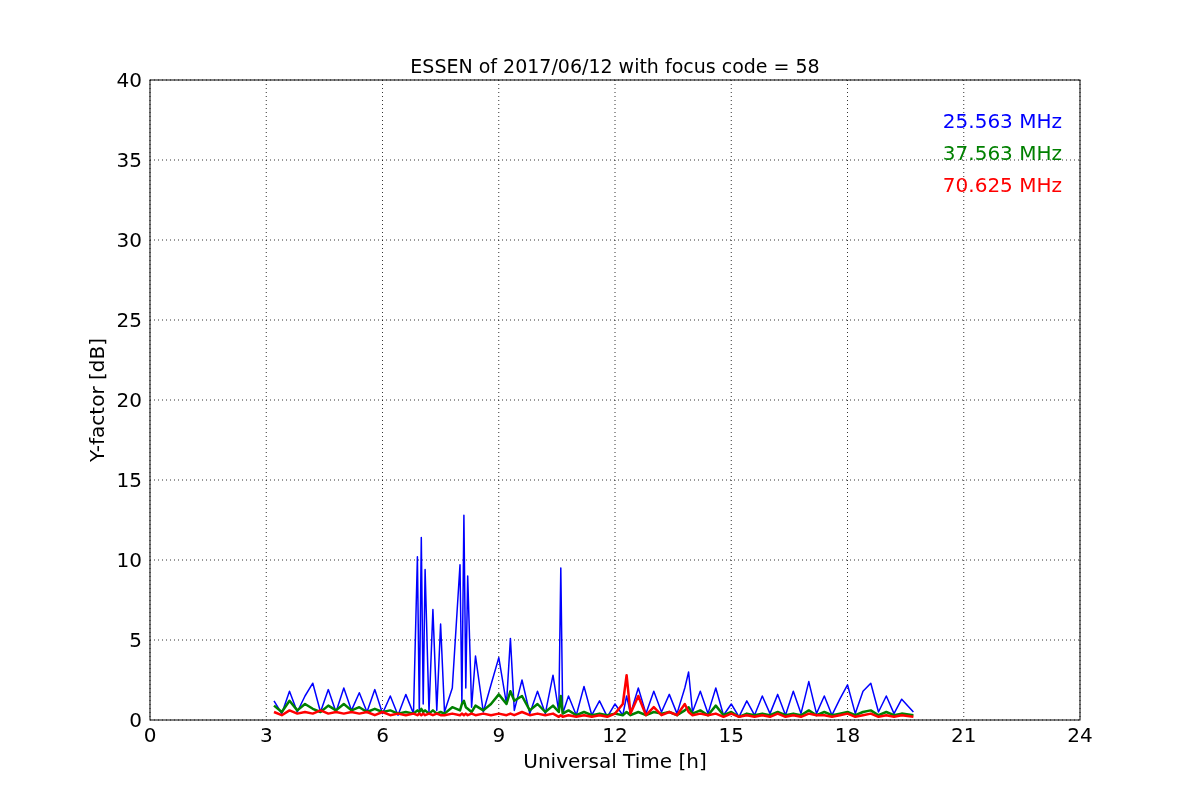  Describe the element at coordinates (129, 320) in the screenshot. I see `y-tick-label: 25` at that location.